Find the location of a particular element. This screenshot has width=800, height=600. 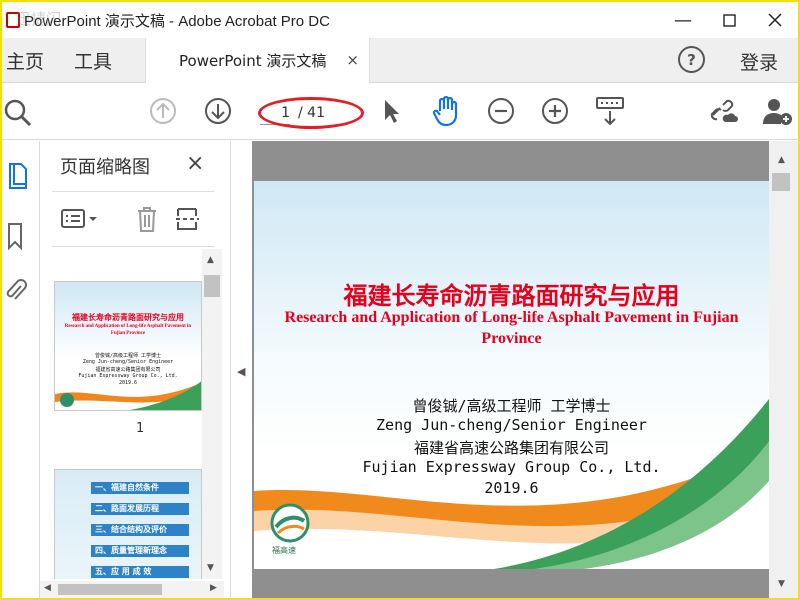

window-titlebar: PowerPoint 演示文稿 - Adobe Acrobat Pro DC — is located at coordinates (400, 20).